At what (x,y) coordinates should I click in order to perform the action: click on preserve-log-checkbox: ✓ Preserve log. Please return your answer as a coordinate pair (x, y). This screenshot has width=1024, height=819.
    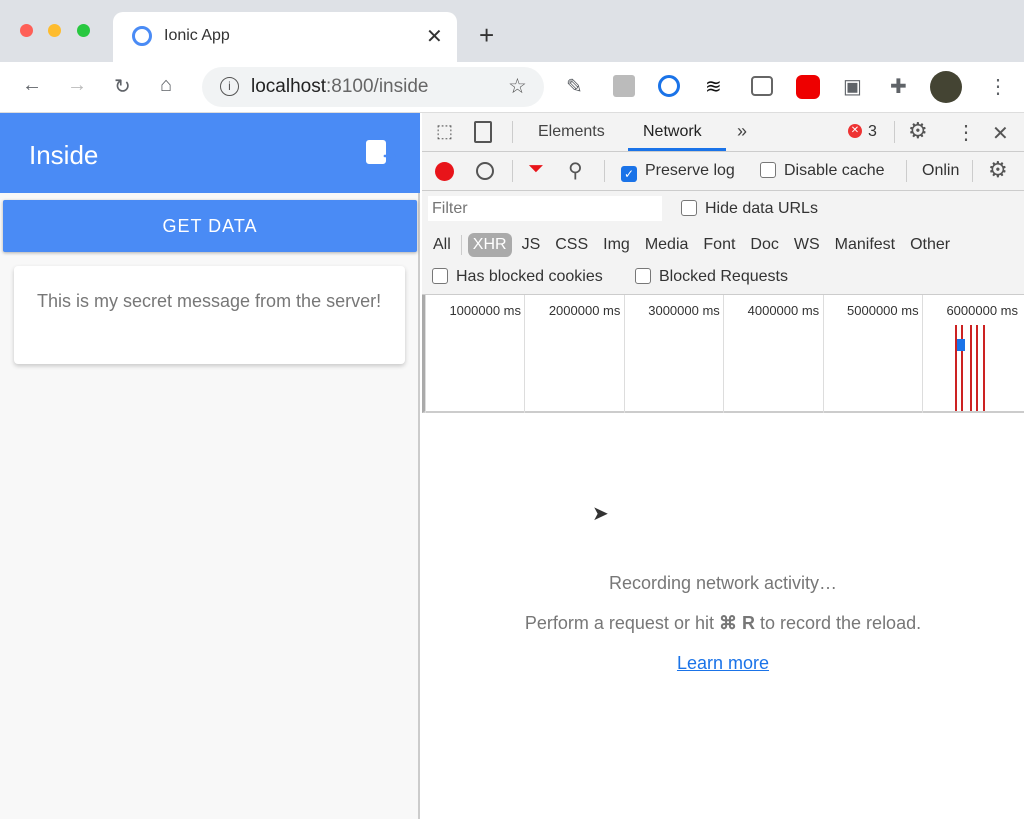
    Looking at the image, I should click on (678, 172).